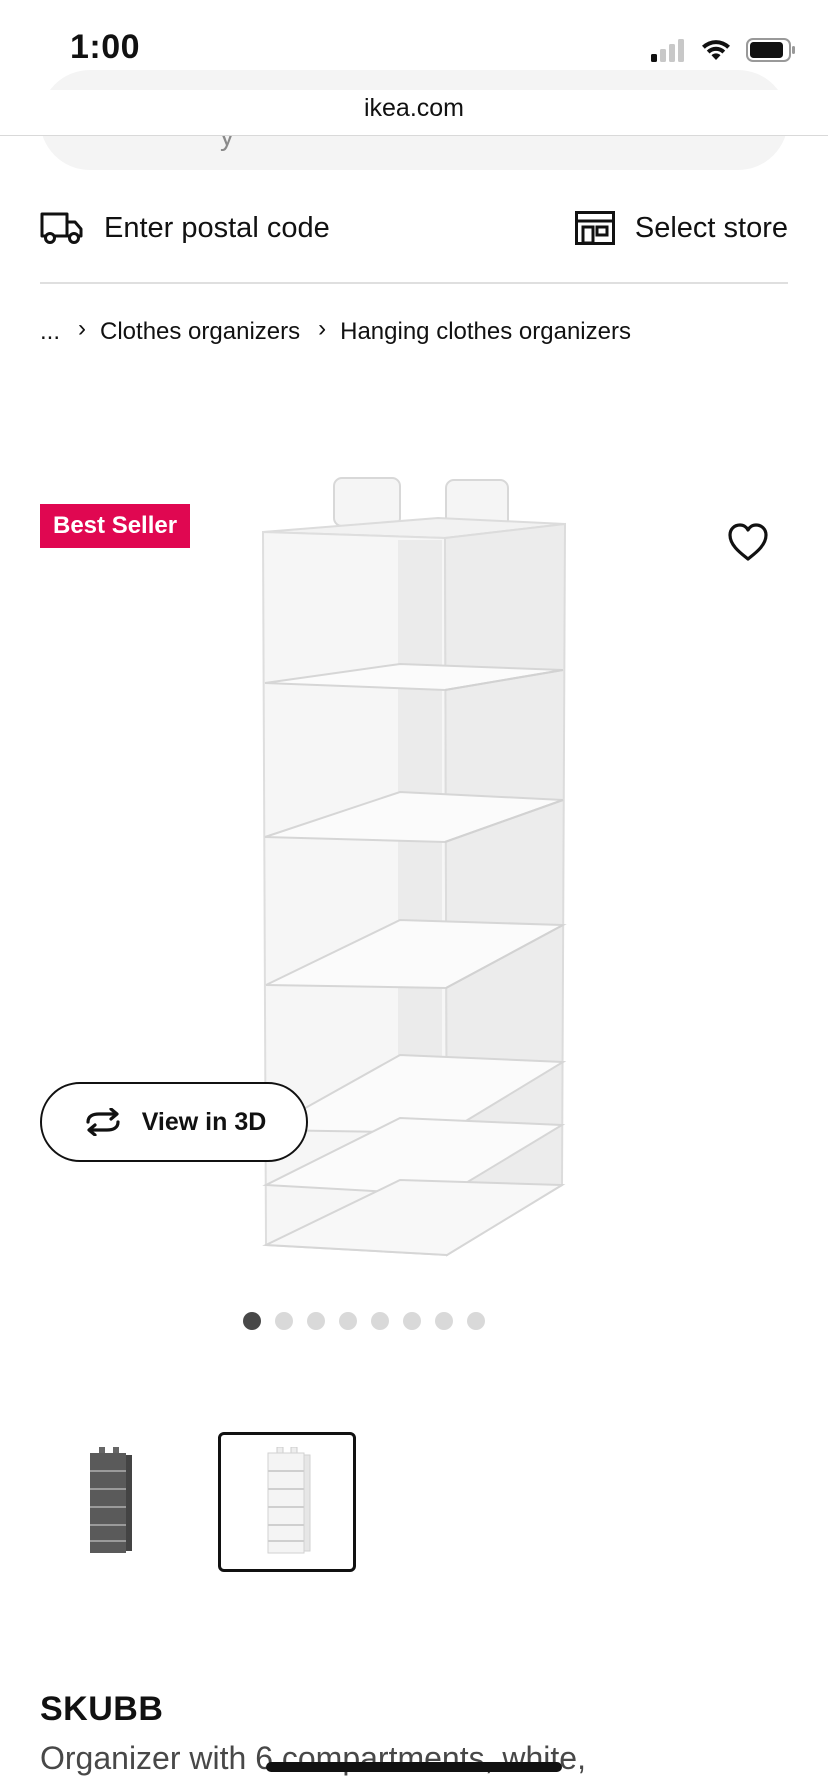  Describe the element at coordinates (414, 108) in the screenshot. I see `url-text: ikea.com` at that location.